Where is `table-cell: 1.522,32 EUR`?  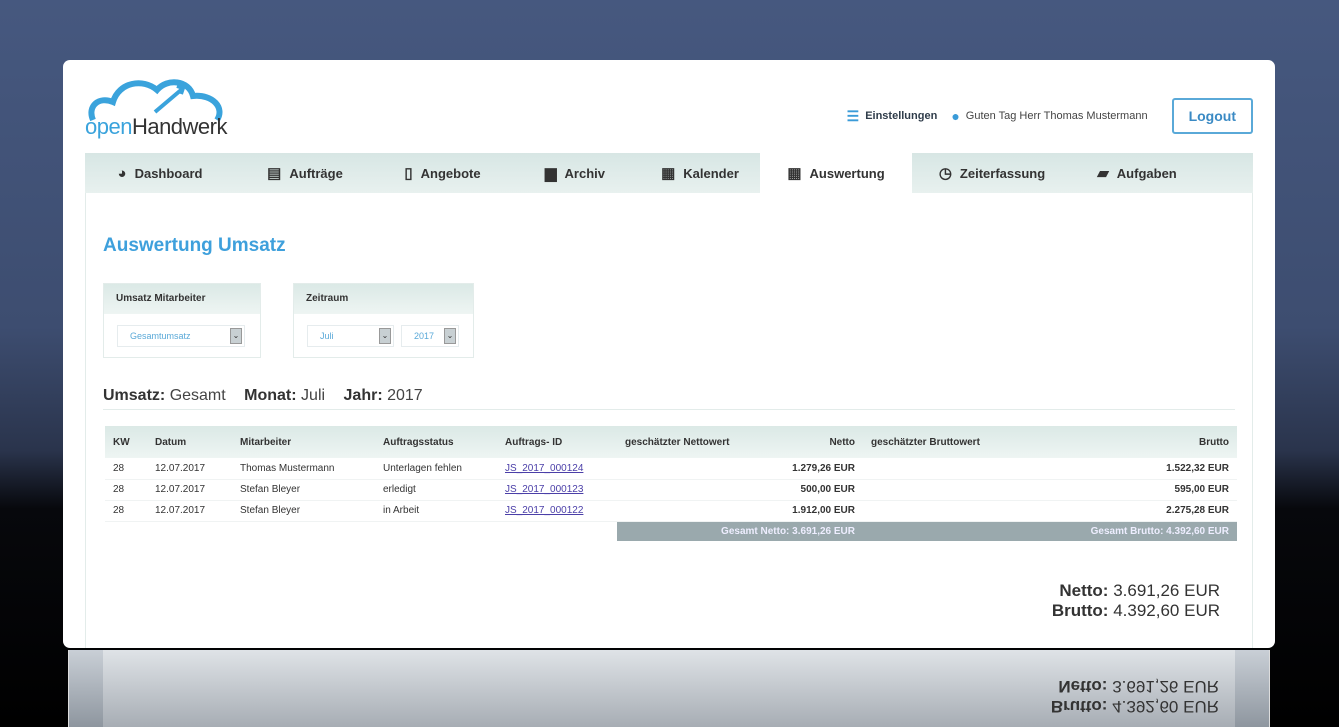
table-cell: 1.522,32 EUR is located at coordinates (1130, 469).